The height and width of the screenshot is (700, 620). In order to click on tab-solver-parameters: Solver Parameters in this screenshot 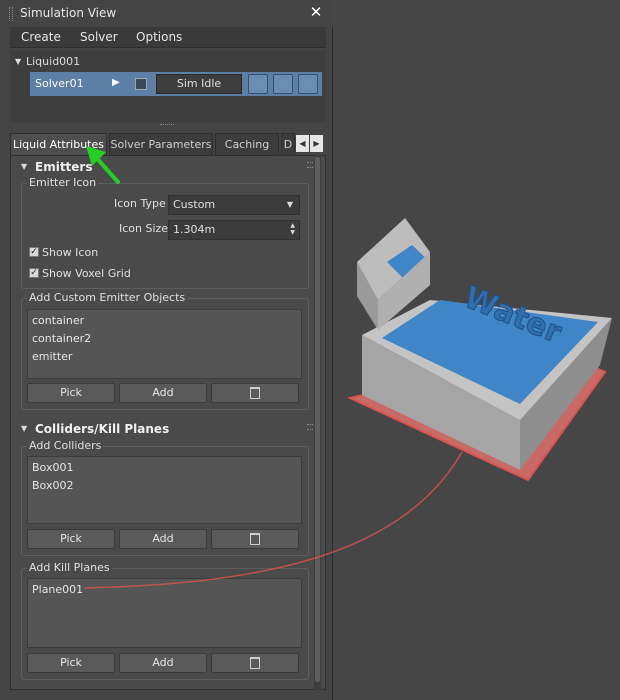, I will do `click(161, 144)`.